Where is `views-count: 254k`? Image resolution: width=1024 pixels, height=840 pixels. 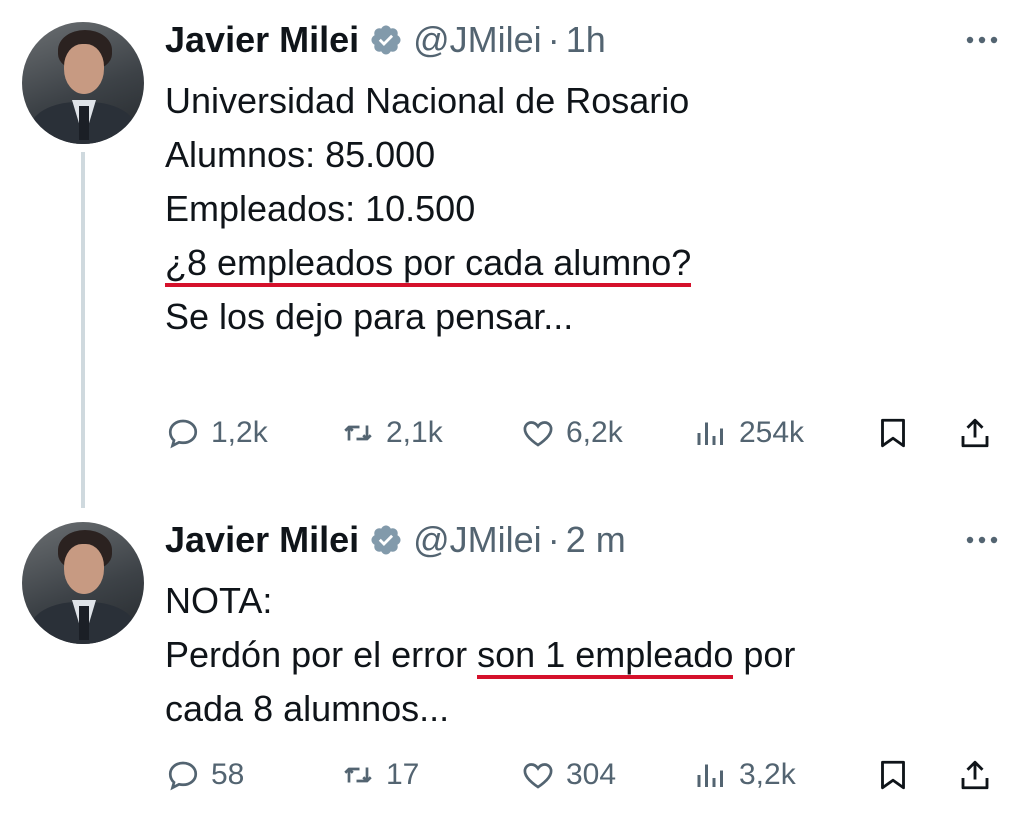
views-count: 254k is located at coordinates (772, 432).